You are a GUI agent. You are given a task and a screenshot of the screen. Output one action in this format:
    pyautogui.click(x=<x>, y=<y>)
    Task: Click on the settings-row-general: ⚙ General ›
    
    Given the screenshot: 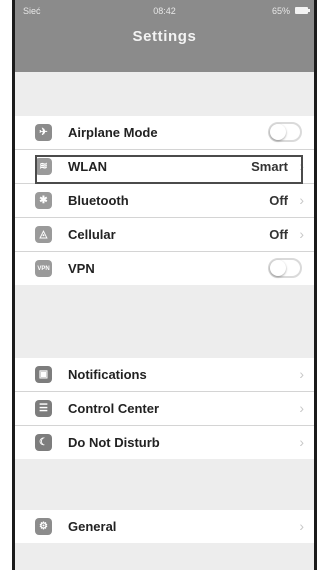 What is the action you would take?
    pyautogui.click(x=164, y=526)
    